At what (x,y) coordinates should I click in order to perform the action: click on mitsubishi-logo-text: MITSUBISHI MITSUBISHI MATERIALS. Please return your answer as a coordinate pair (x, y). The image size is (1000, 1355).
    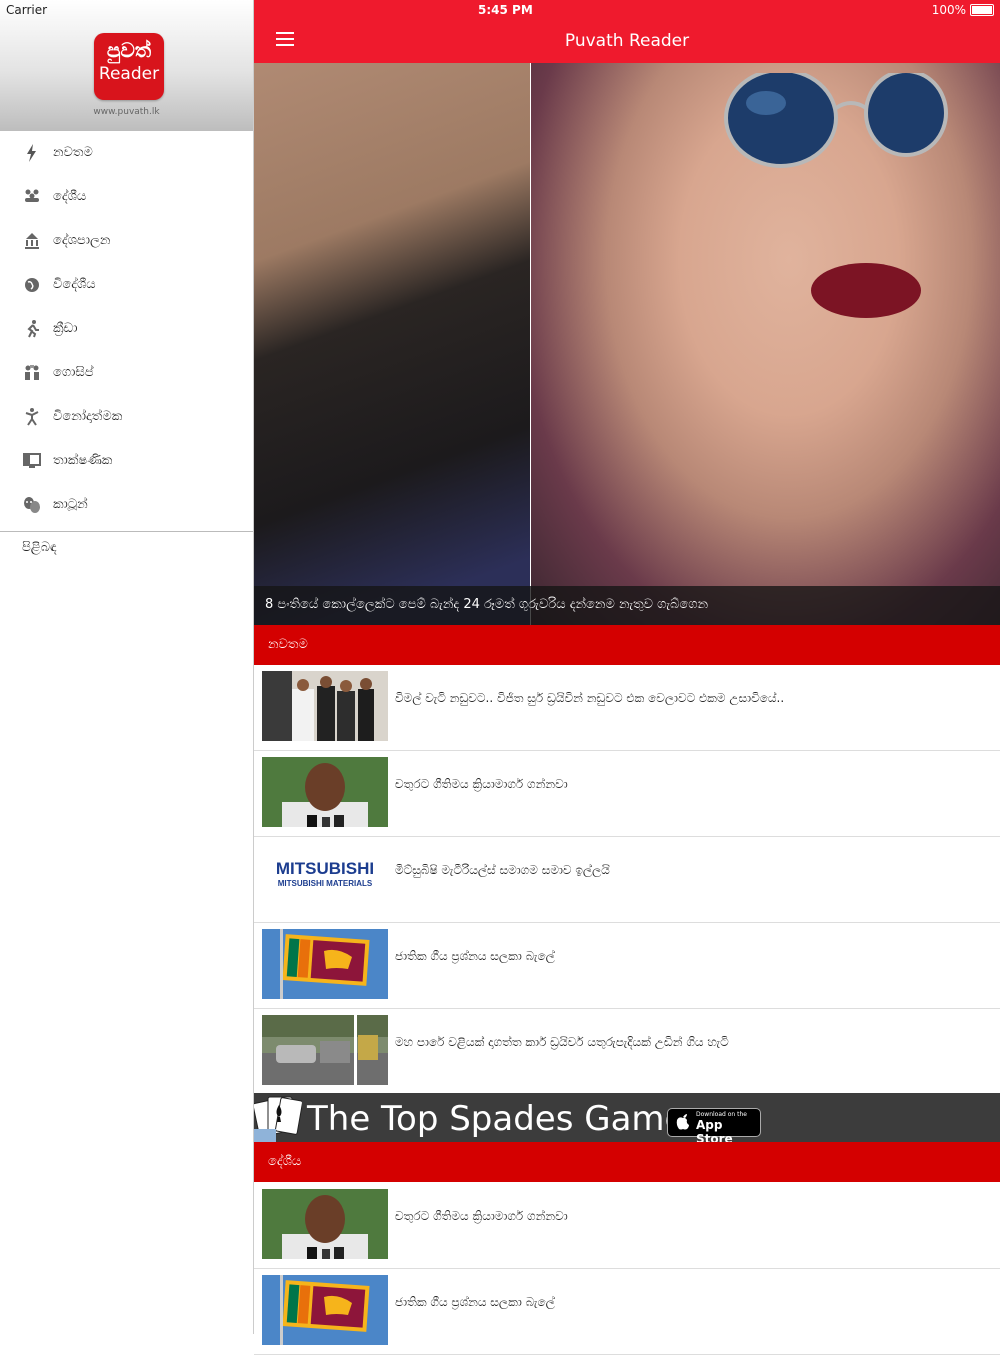
    Looking at the image, I should click on (325, 873).